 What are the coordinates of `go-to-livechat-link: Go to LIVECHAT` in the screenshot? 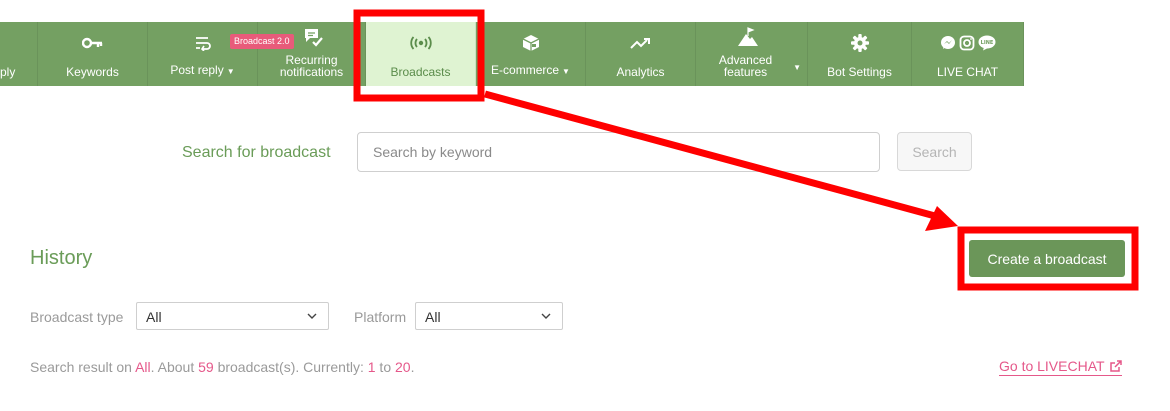 It's located at (1060, 367).